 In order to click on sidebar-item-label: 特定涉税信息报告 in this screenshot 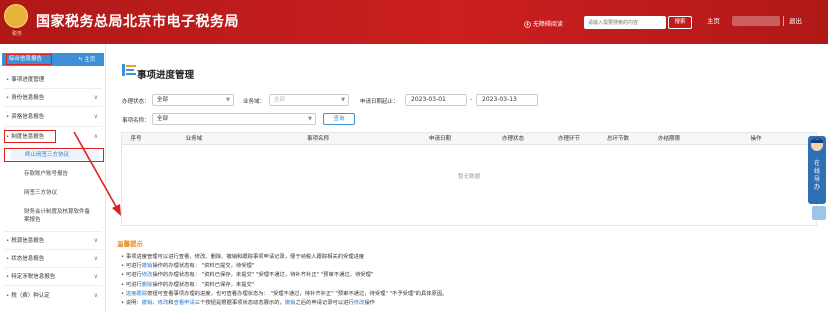, I will do `click(33, 277)`.